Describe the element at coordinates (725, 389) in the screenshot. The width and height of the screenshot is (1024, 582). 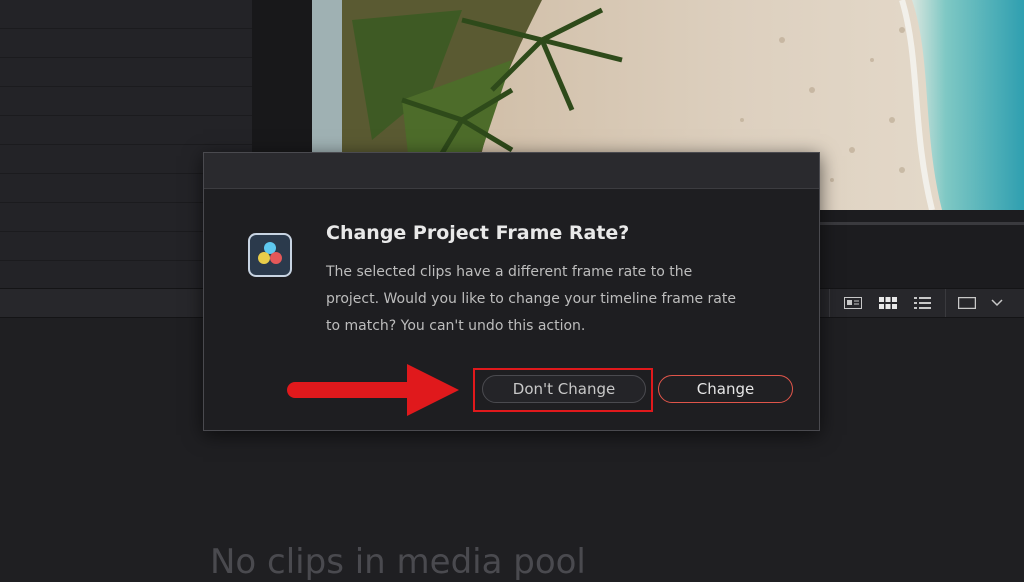
I see `change-button: Change` at that location.